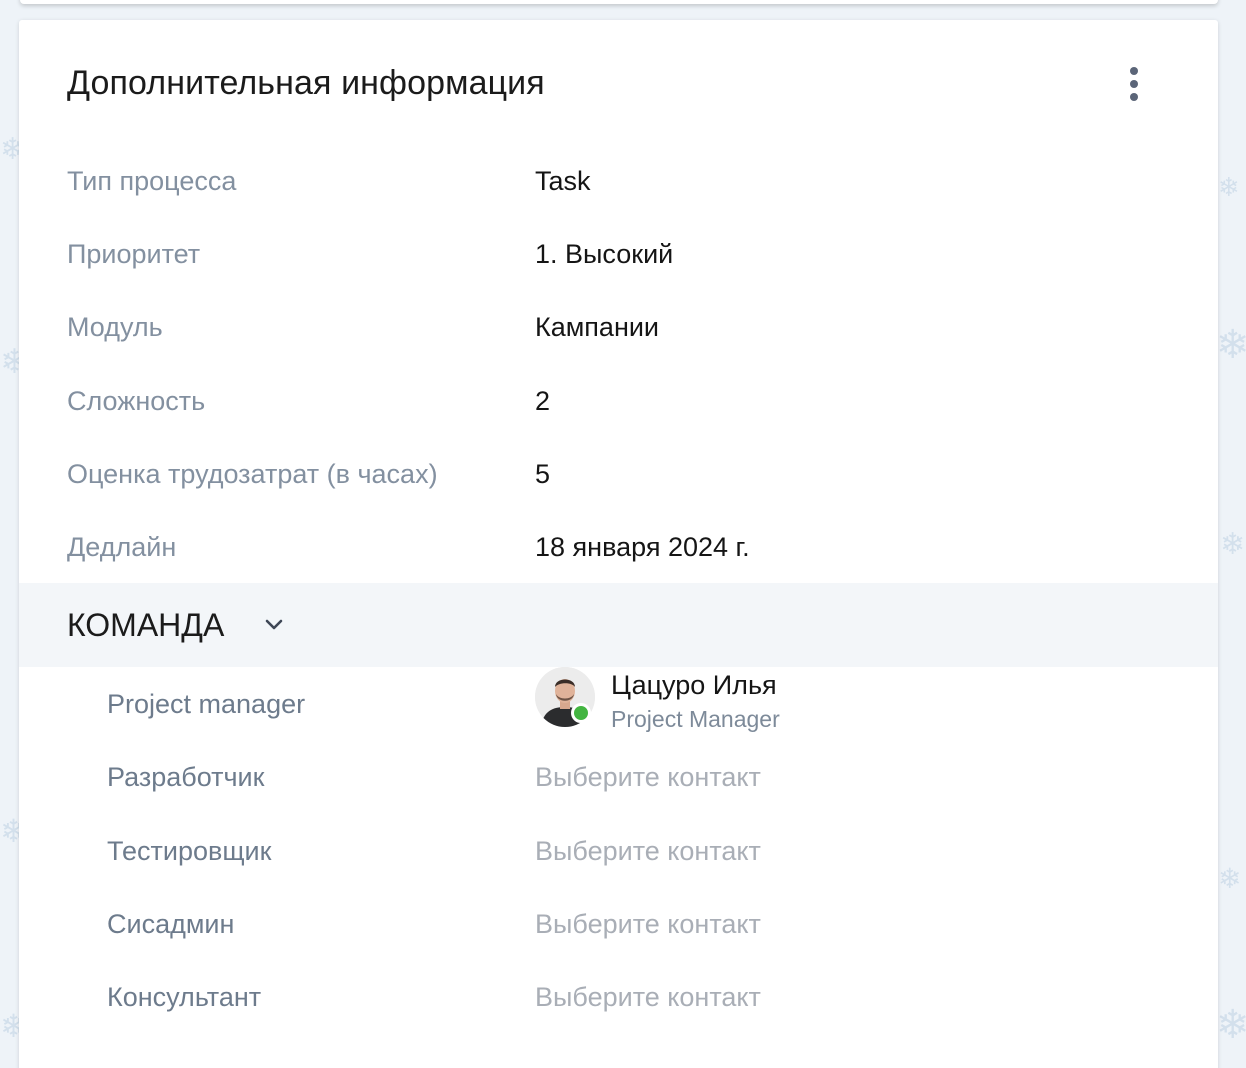 The width and height of the screenshot is (1246, 1068). What do you see at coordinates (206, 704) in the screenshot?
I see `team-role-label: Project manager` at bounding box center [206, 704].